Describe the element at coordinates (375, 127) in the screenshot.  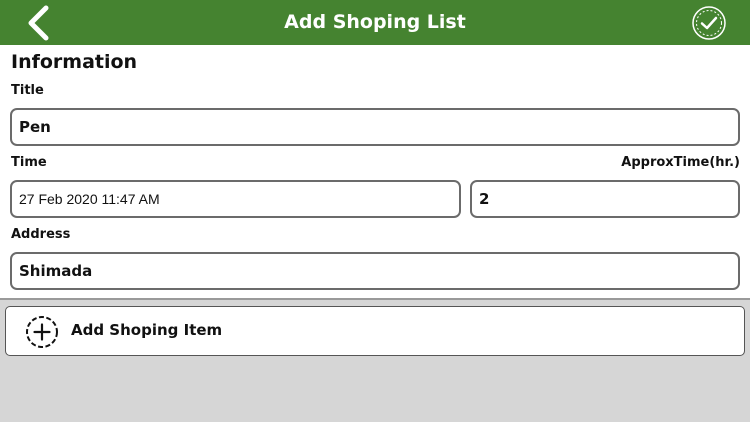
I see `title-field: Pen` at that location.